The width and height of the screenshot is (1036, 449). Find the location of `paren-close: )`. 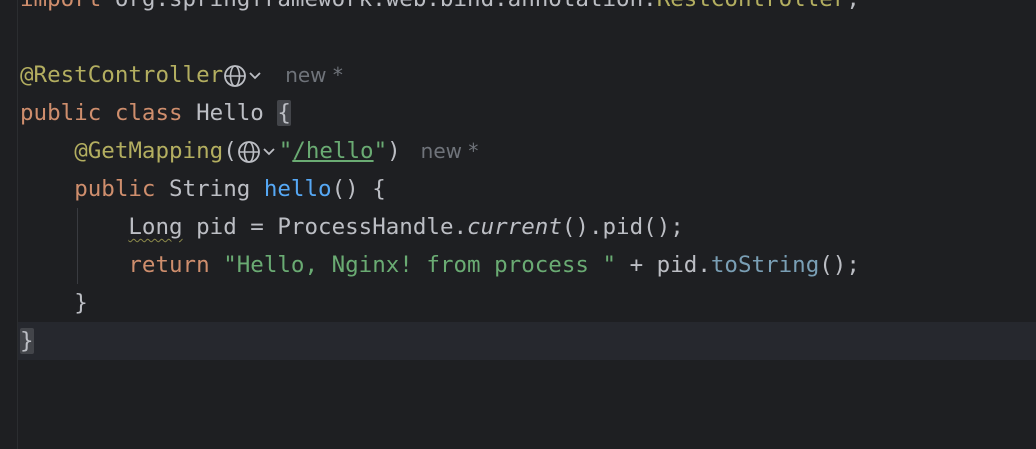

paren-close: ) is located at coordinates (394, 151).